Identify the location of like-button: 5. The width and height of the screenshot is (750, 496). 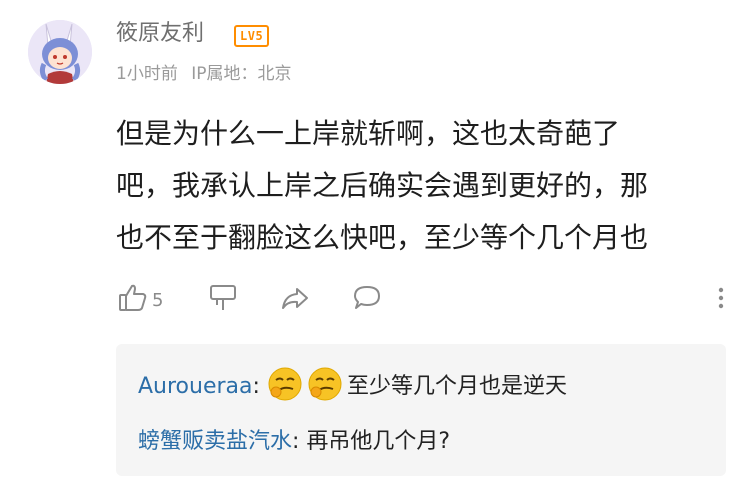
(139, 300).